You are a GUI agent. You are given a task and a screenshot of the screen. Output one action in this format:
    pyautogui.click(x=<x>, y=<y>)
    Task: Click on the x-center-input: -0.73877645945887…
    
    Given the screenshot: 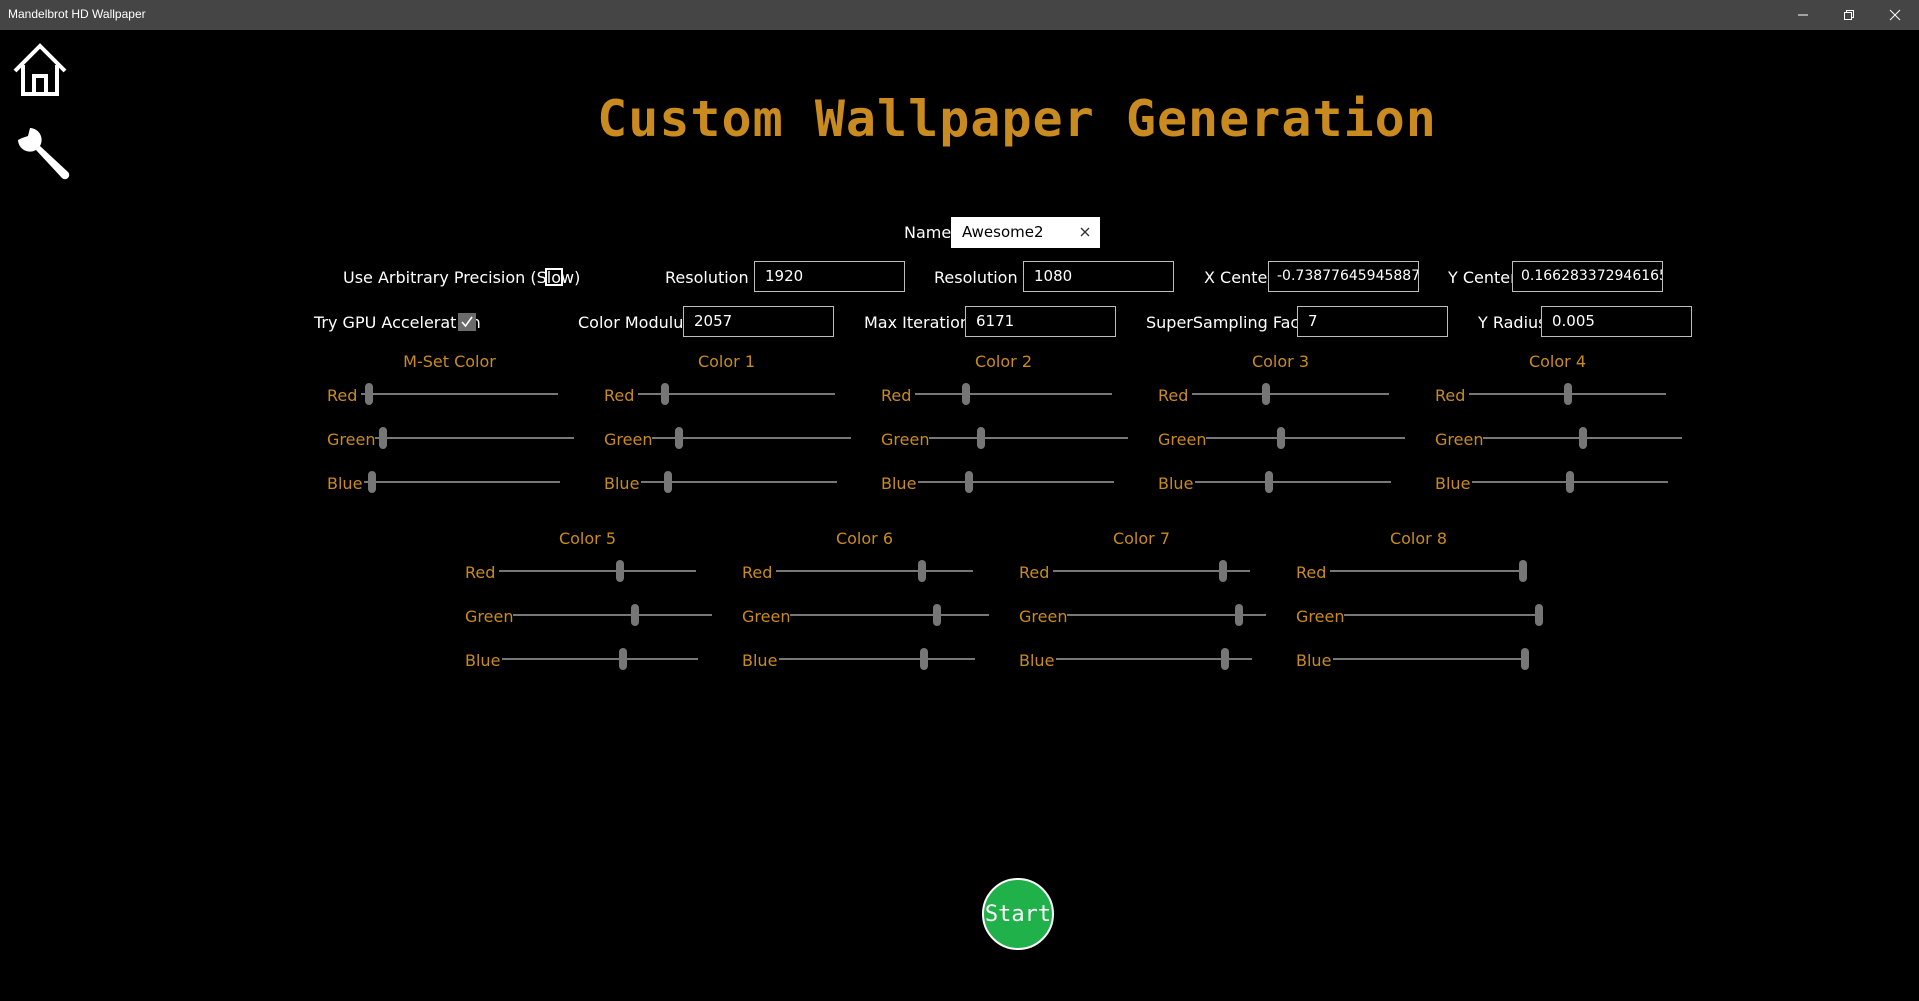 What is the action you would take?
    pyautogui.click(x=1343, y=276)
    